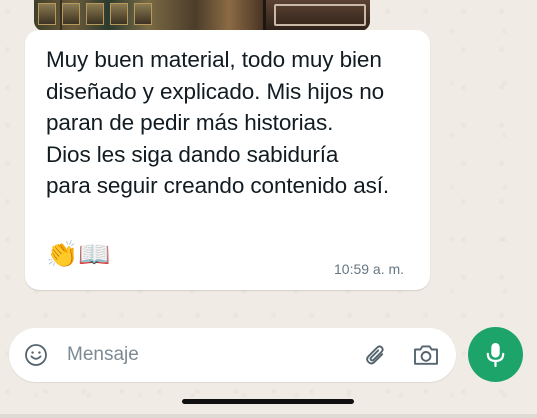 This screenshot has width=537, height=418. I want to click on screen-edge, so click(268, 416).